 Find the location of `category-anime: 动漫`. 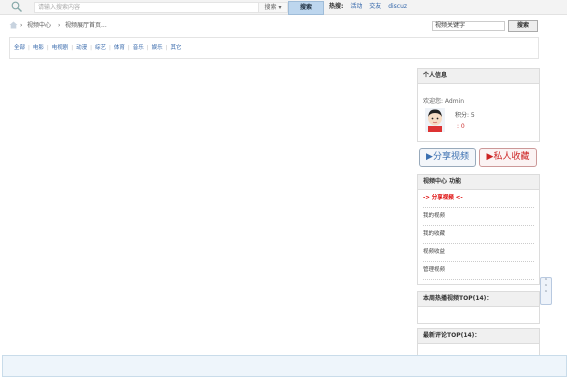

category-anime: 动漫 is located at coordinates (81, 48).